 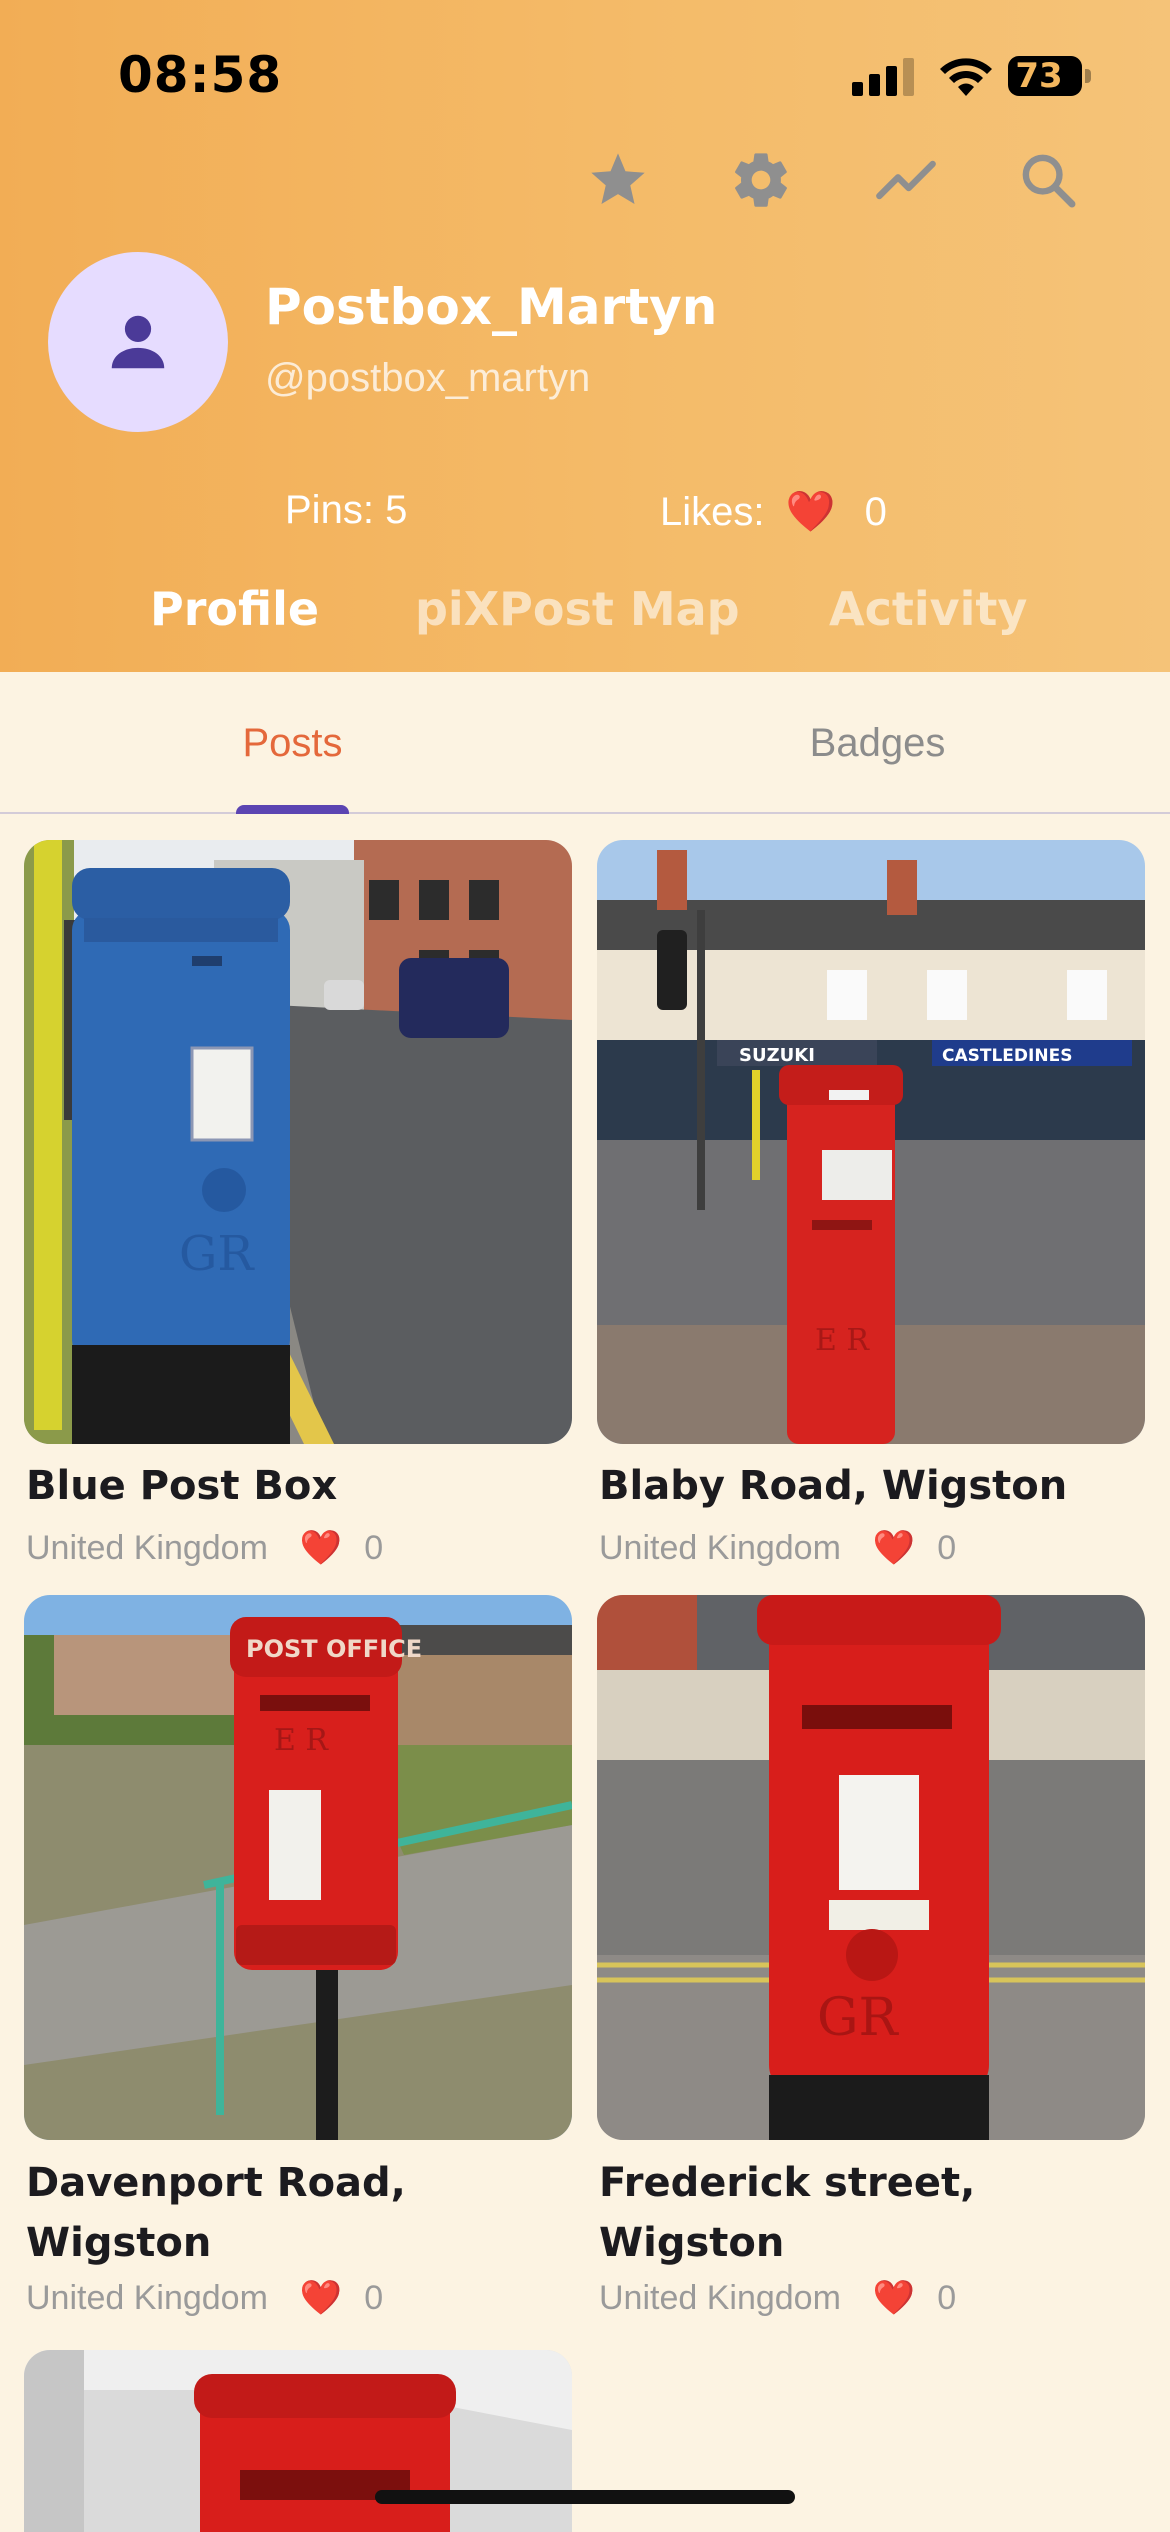 I want to click on post-photo: SUZUKI CASTLEDINES E R, so click(x=871, y=1142).